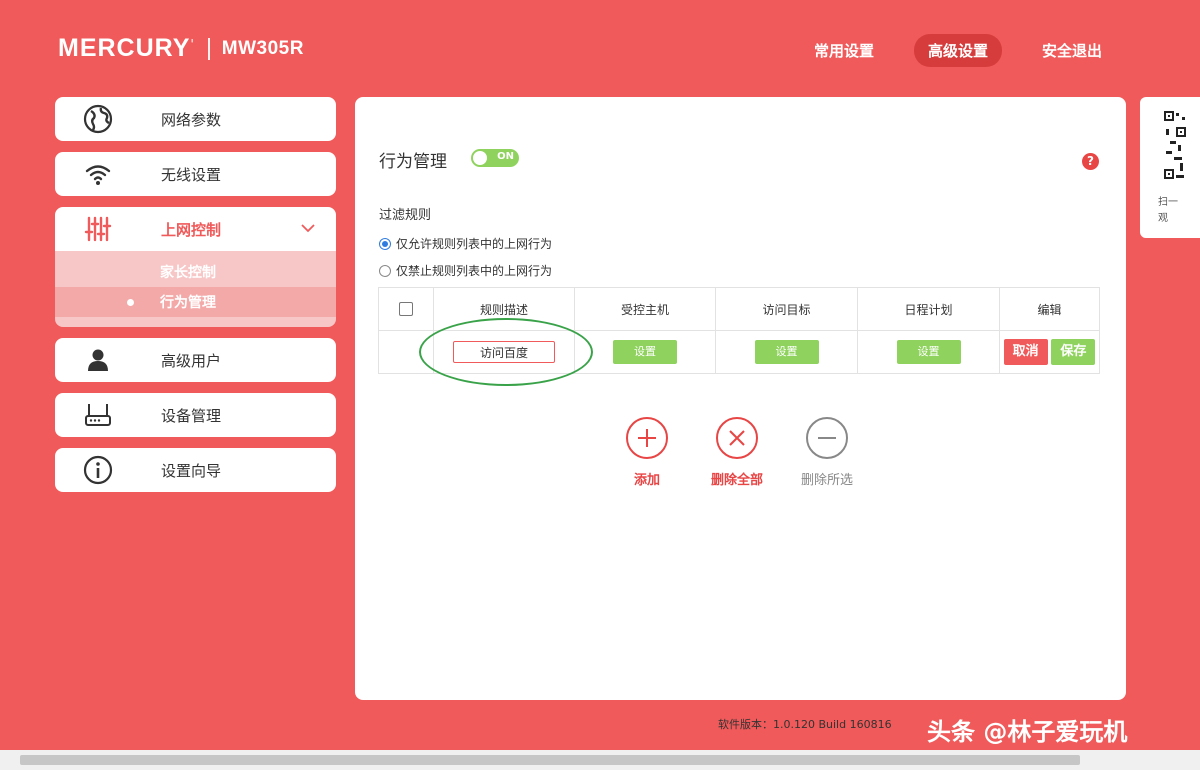  I want to click on rule-description-input, so click(504, 352).